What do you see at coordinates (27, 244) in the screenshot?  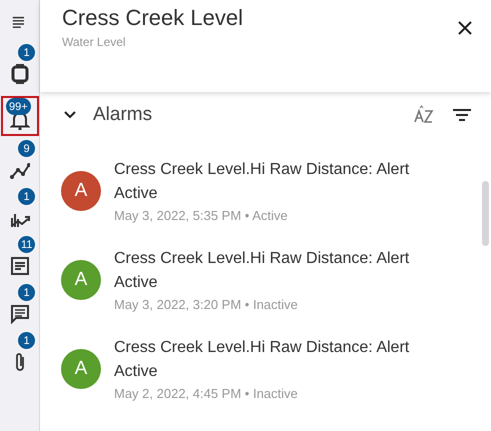 I see `count-badge: 11` at bounding box center [27, 244].